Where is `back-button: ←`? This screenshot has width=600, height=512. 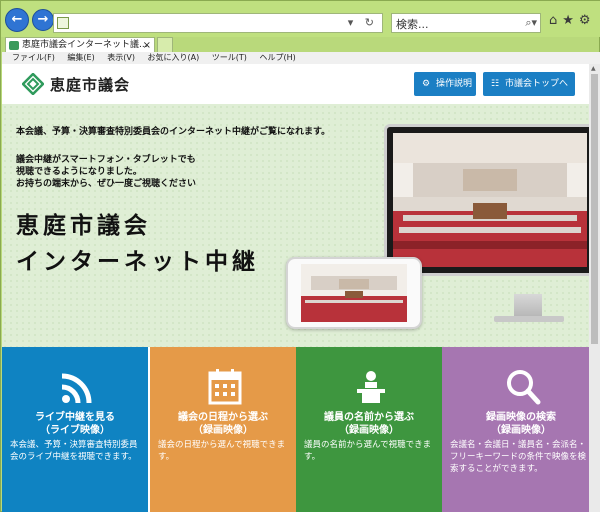
back-button: ← is located at coordinates (17, 20).